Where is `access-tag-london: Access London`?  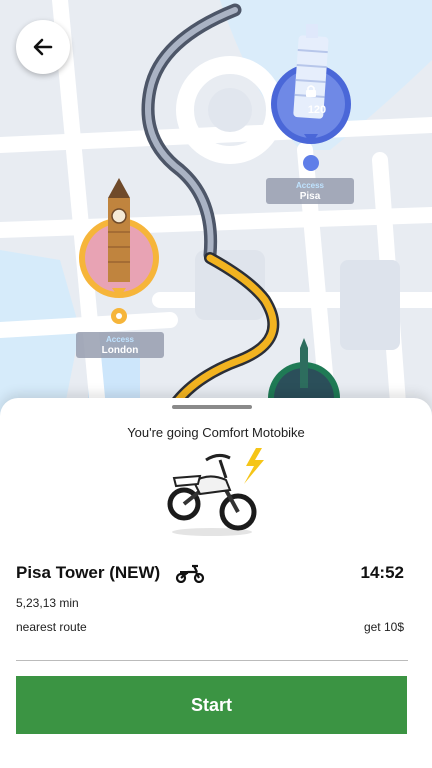
access-tag-london: Access London is located at coordinates (120, 345).